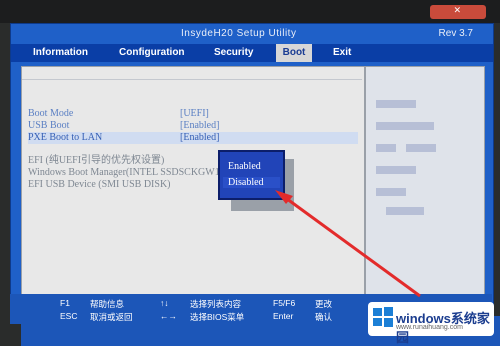 This screenshot has height=346, width=500. Describe the element at coordinates (429, 327) in the screenshot. I see `watermark-url: www.runaihuang.com` at that location.